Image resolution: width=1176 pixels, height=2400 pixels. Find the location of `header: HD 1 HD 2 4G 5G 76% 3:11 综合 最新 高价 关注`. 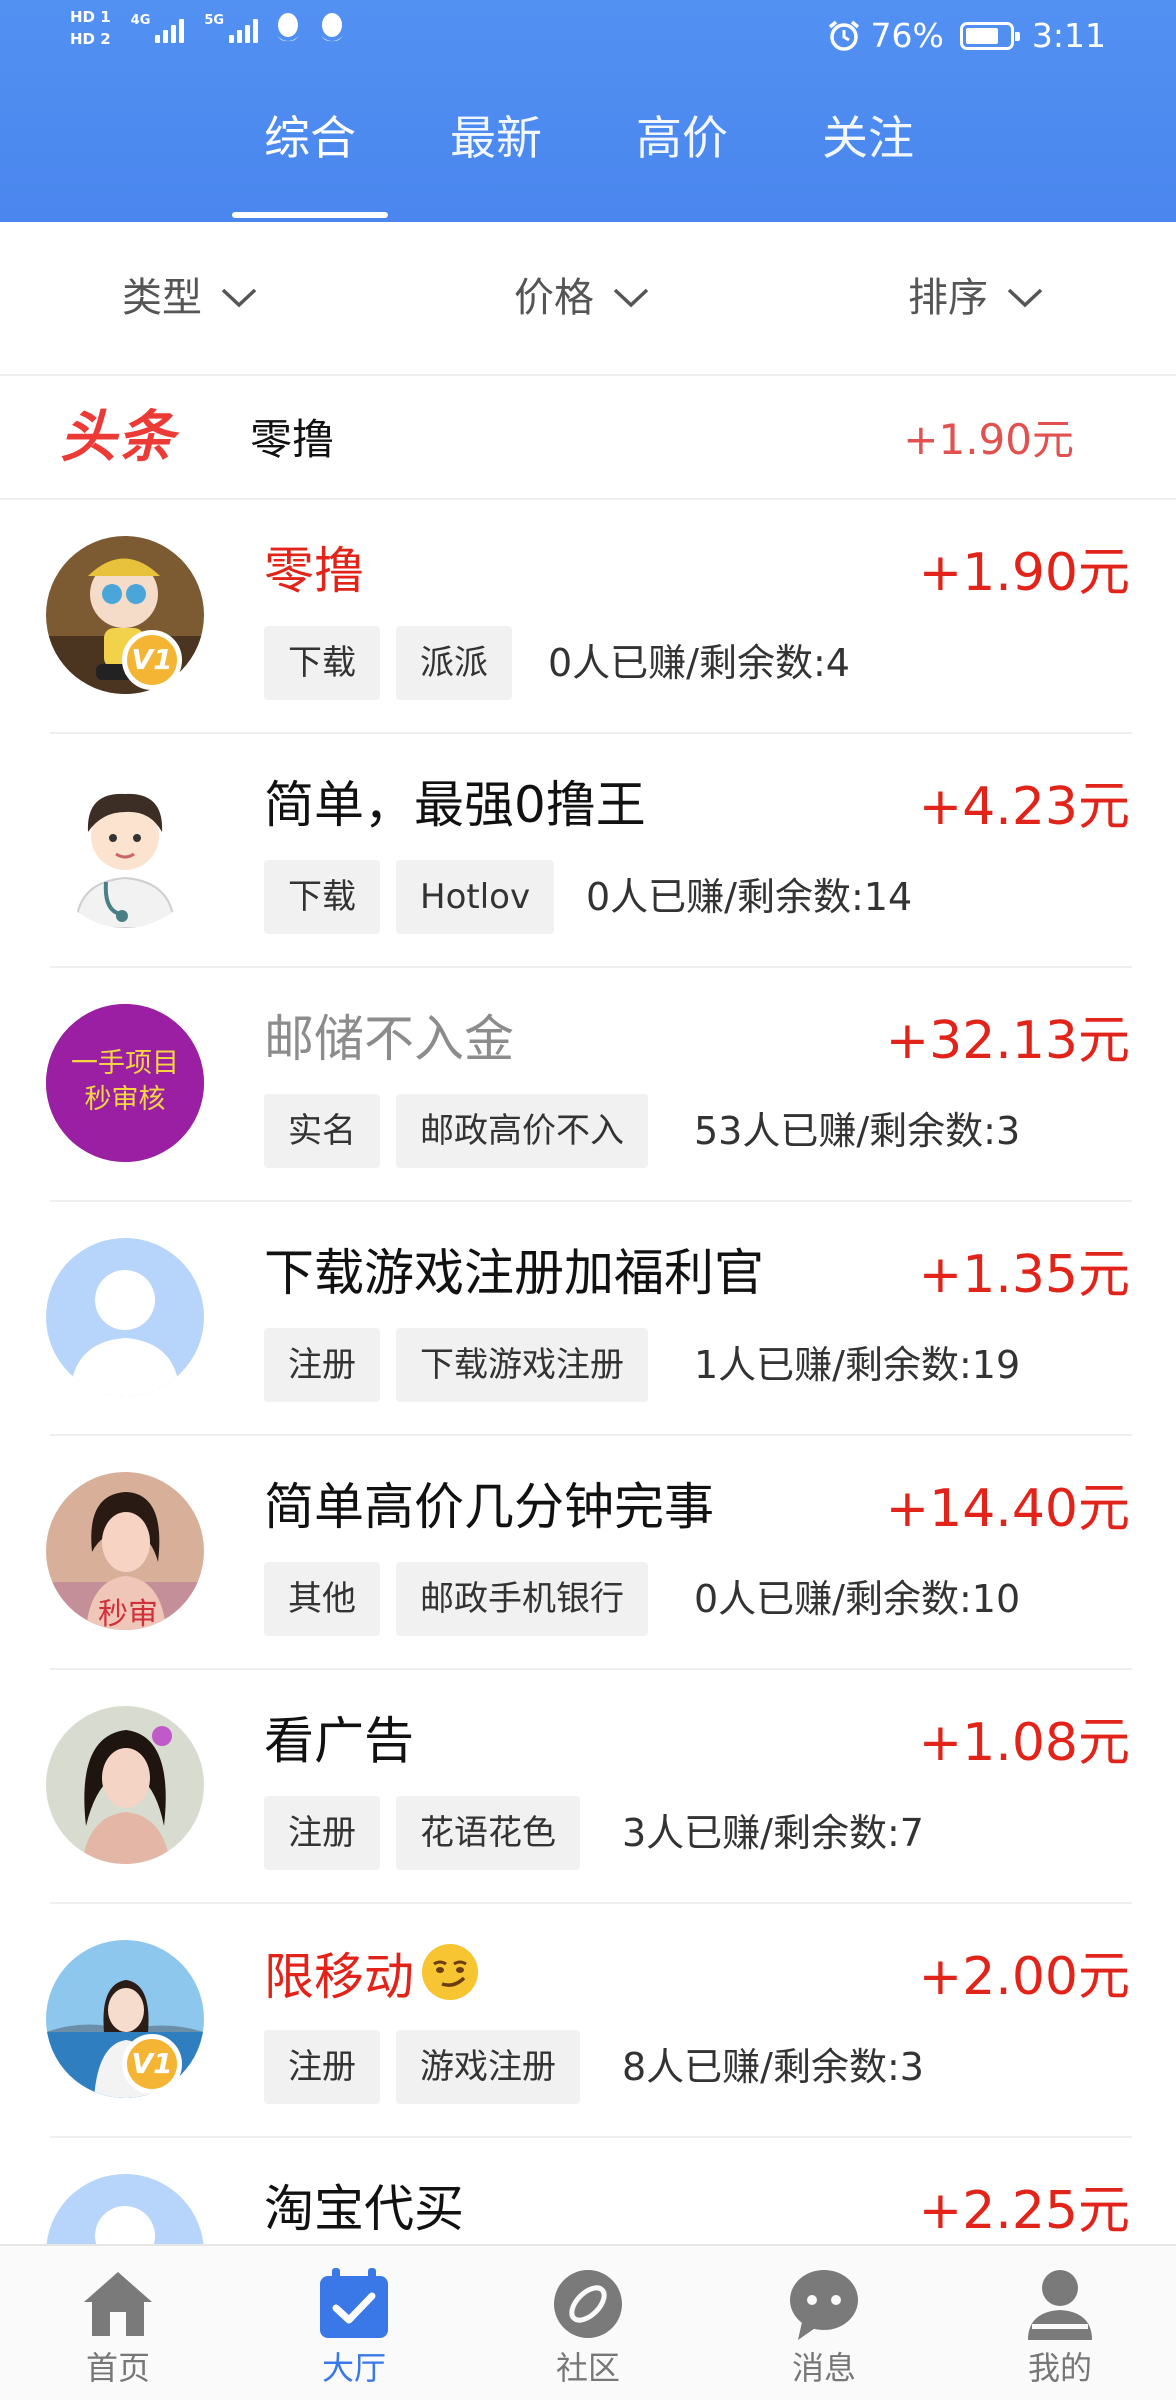

header: HD 1 HD 2 4G 5G 76% 3:11 综合 最新 高价 关注 is located at coordinates (588, 111).